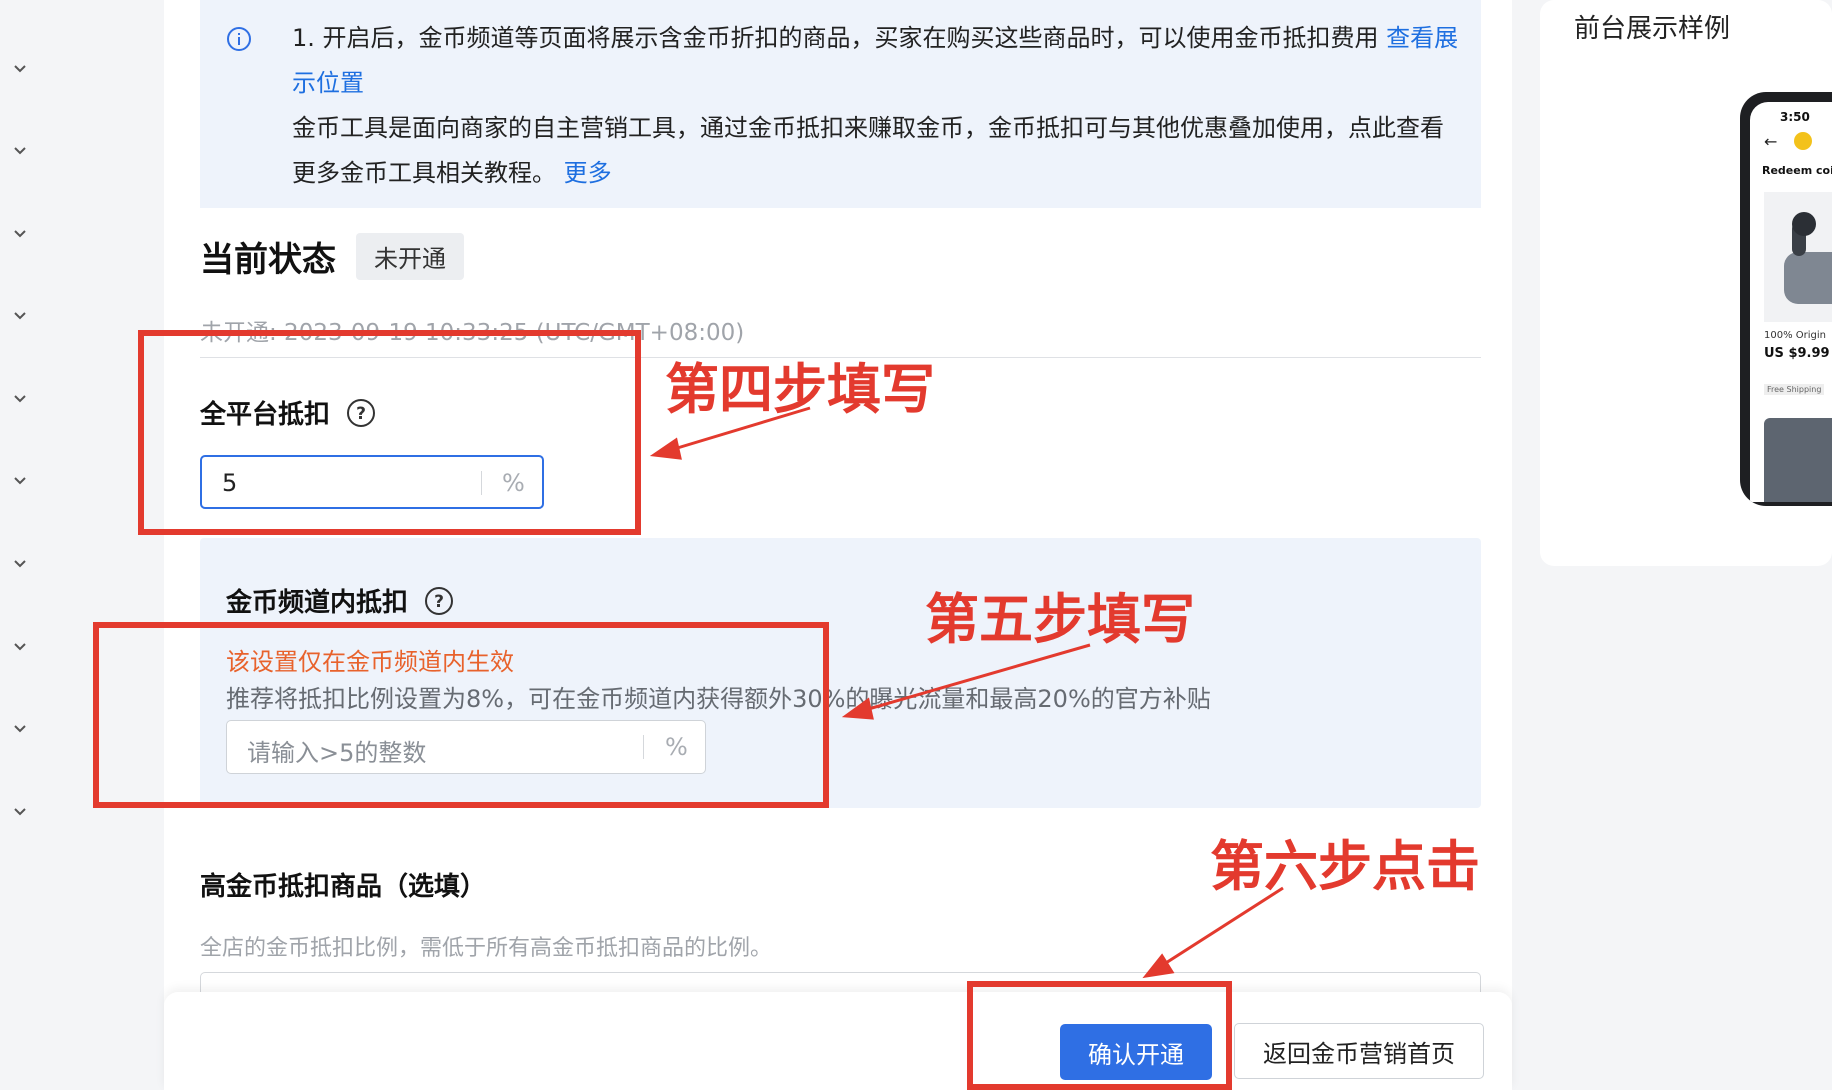 The image size is (1832, 1090). I want to click on status-badge: 未开通, so click(410, 256).